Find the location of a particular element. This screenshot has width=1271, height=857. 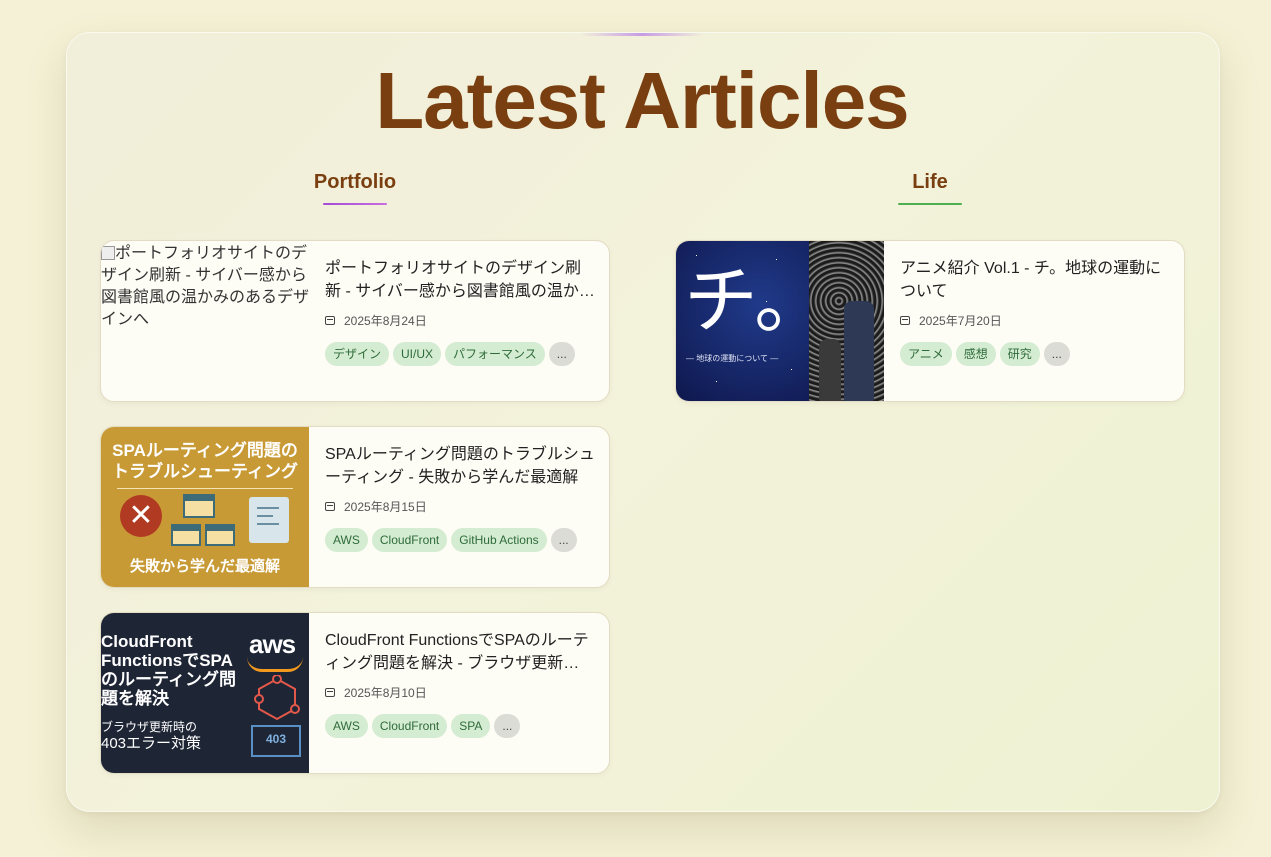

thumbnail-subtitle: ブラウザ更新時の is located at coordinates (149, 727).